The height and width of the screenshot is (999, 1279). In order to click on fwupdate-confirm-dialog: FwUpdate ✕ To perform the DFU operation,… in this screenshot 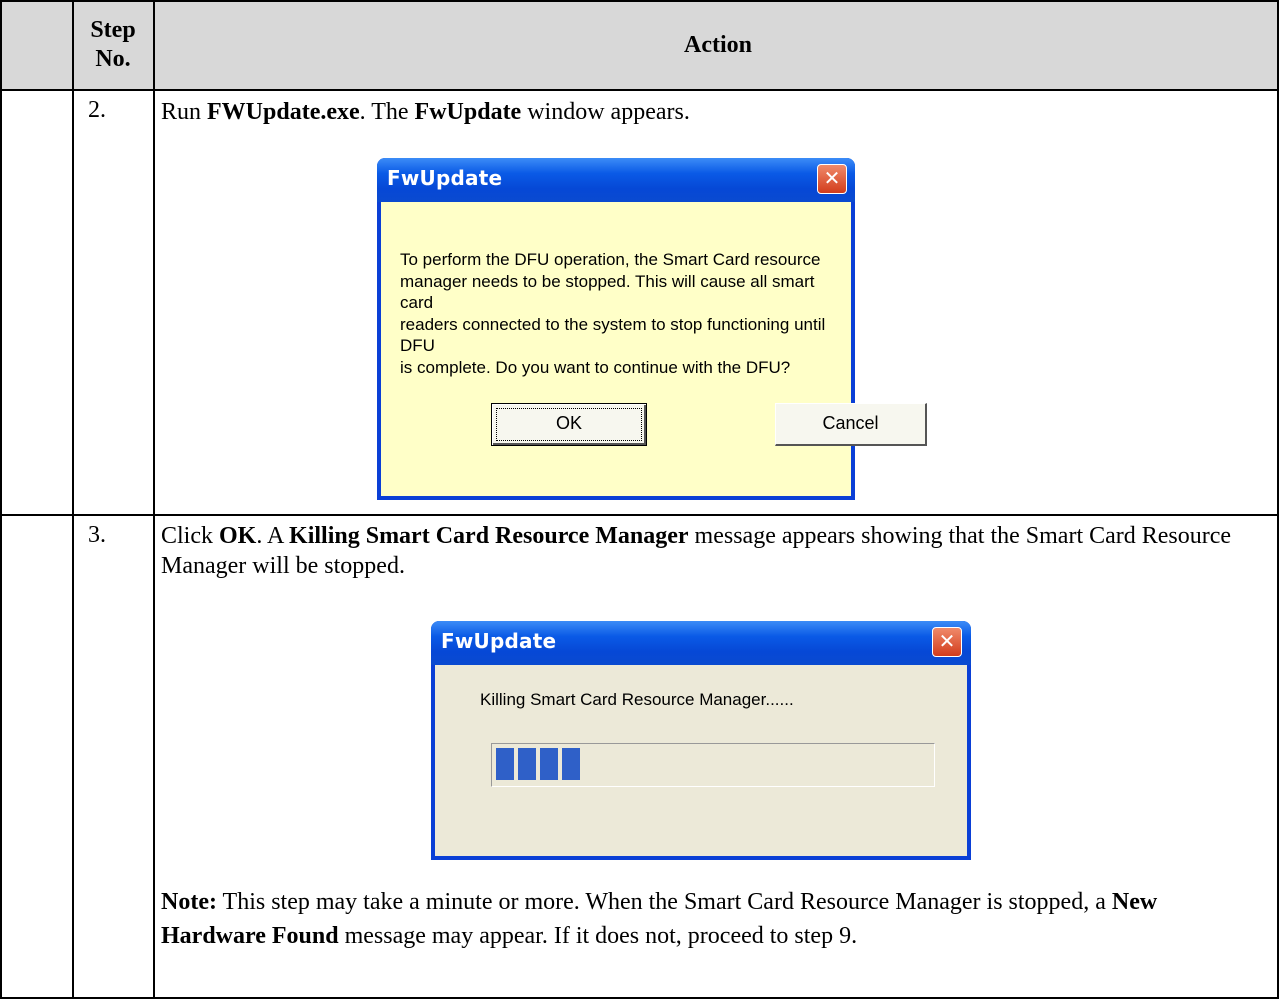, I will do `click(652, 329)`.